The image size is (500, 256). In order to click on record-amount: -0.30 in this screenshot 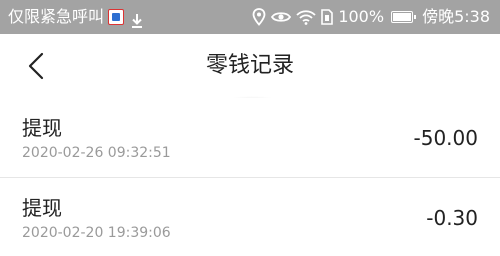, I will do `click(452, 218)`.